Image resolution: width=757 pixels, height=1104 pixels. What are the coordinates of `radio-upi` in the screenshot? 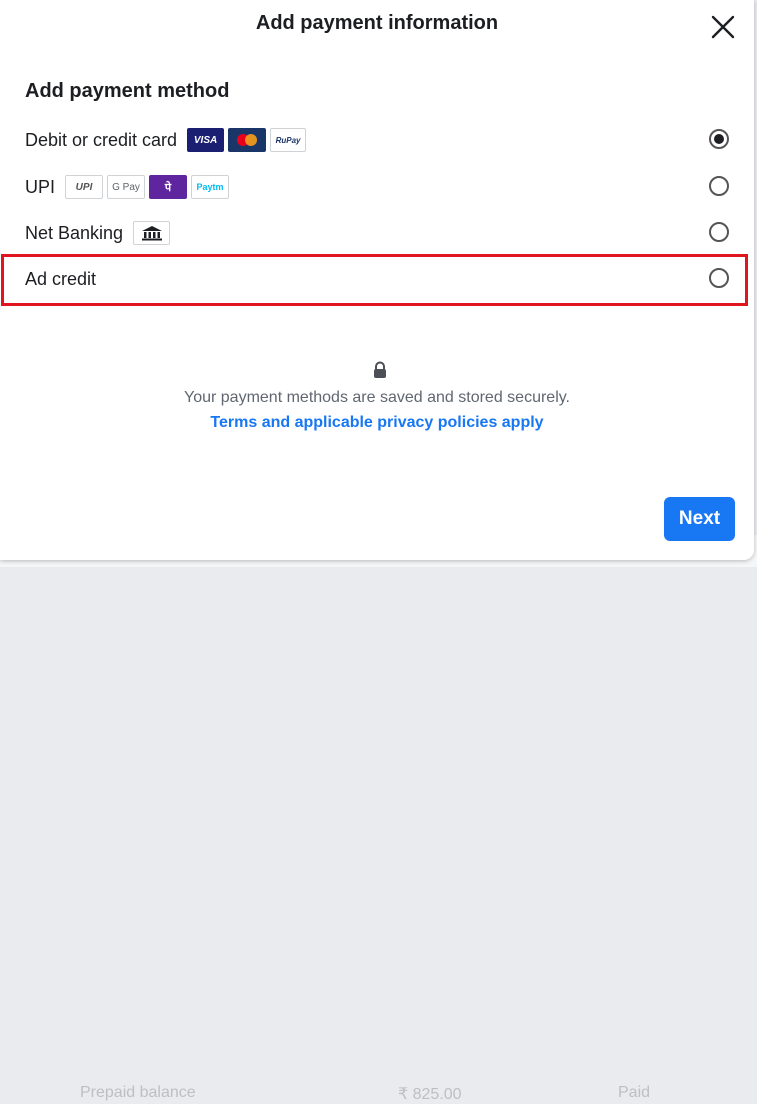 It's located at (719, 186).